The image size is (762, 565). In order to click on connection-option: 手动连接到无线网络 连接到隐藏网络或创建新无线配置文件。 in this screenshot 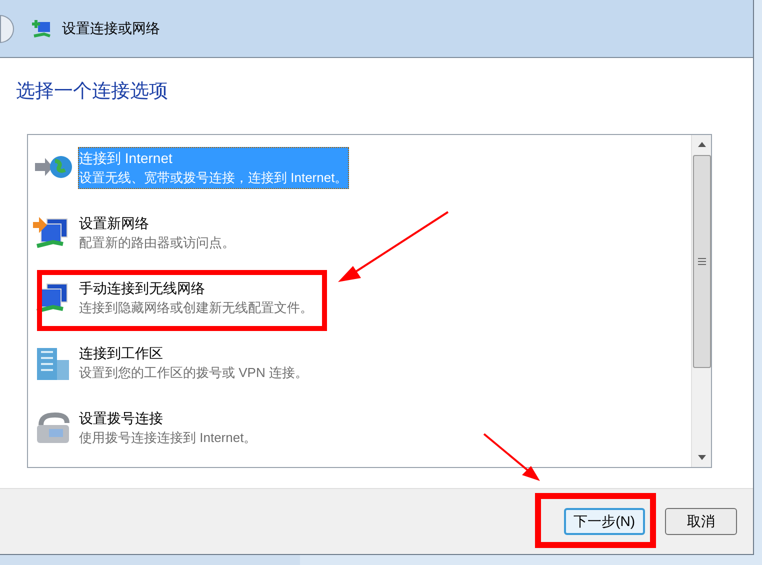, I will do `click(361, 301)`.